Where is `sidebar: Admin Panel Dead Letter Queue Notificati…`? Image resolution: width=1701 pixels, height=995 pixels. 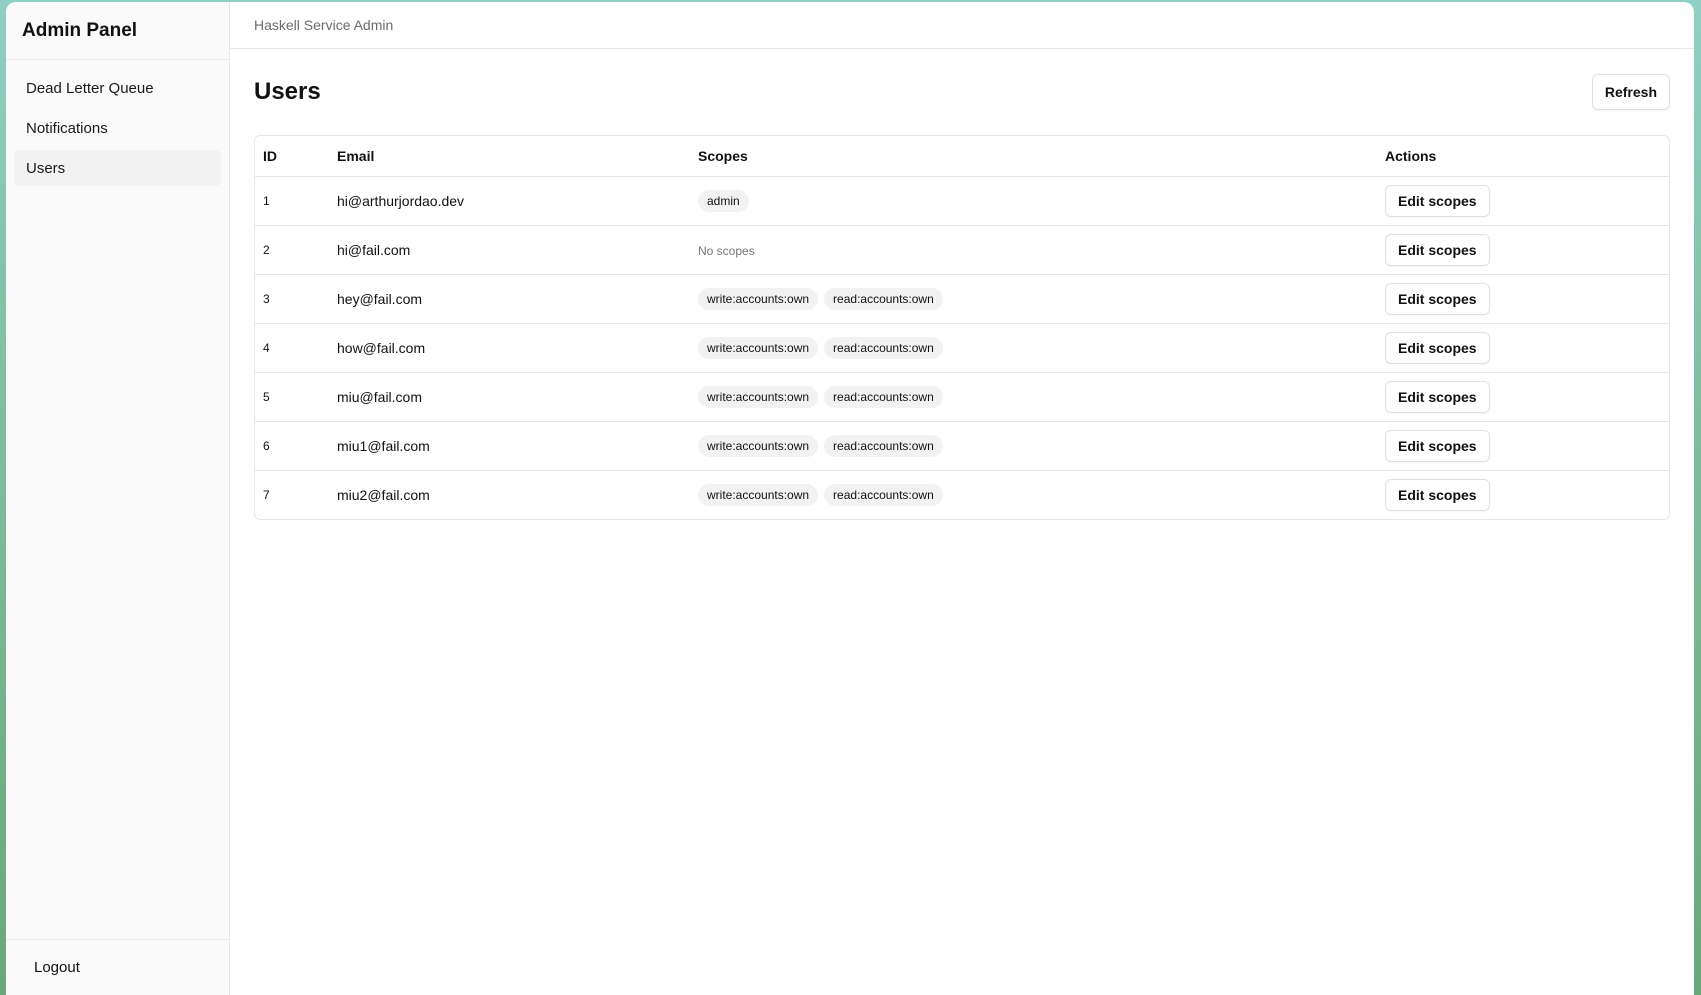
sidebar: Admin Panel Dead Letter Queue Notificati… is located at coordinates (118, 498).